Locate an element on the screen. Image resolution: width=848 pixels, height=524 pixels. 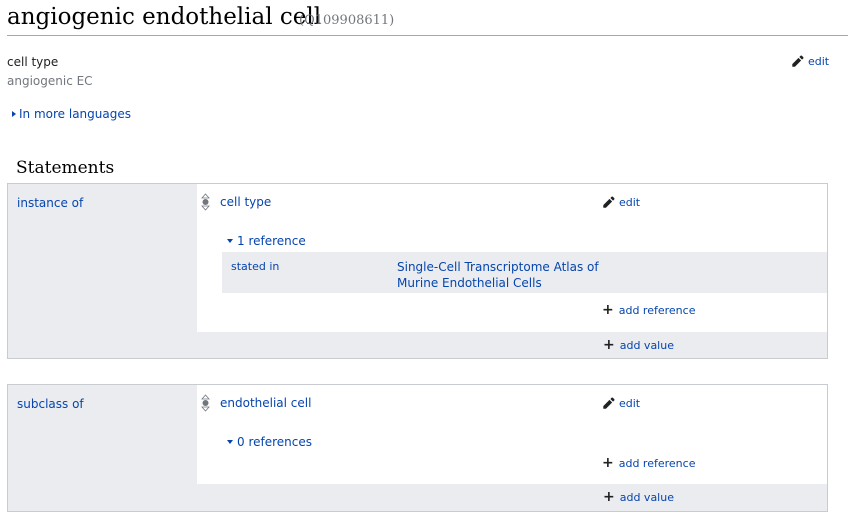
entity-id: (Q109908611) is located at coordinates (347, 20).